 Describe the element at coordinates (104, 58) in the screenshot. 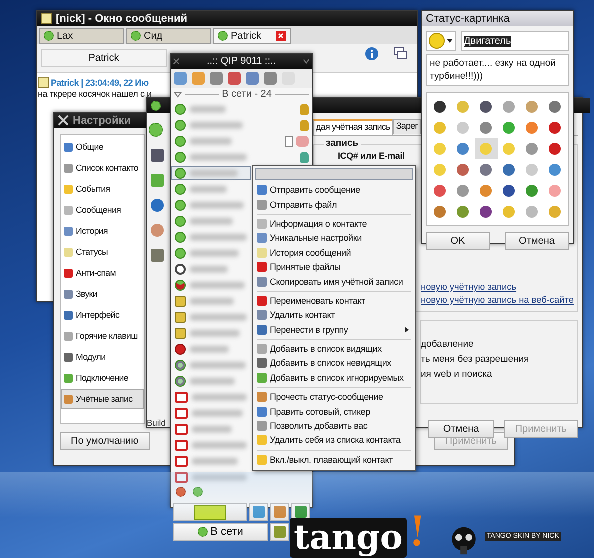

I see `contact-button: Patrick` at that location.